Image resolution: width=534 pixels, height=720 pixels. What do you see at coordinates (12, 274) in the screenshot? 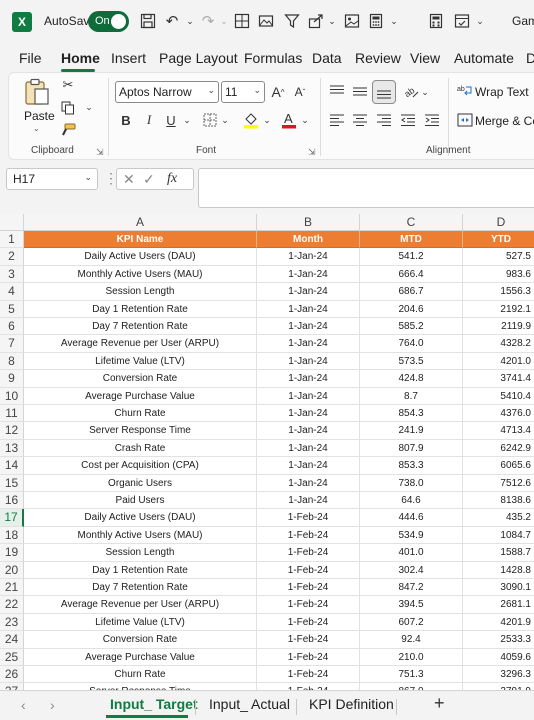
I see `row-number: 3` at bounding box center [12, 274].